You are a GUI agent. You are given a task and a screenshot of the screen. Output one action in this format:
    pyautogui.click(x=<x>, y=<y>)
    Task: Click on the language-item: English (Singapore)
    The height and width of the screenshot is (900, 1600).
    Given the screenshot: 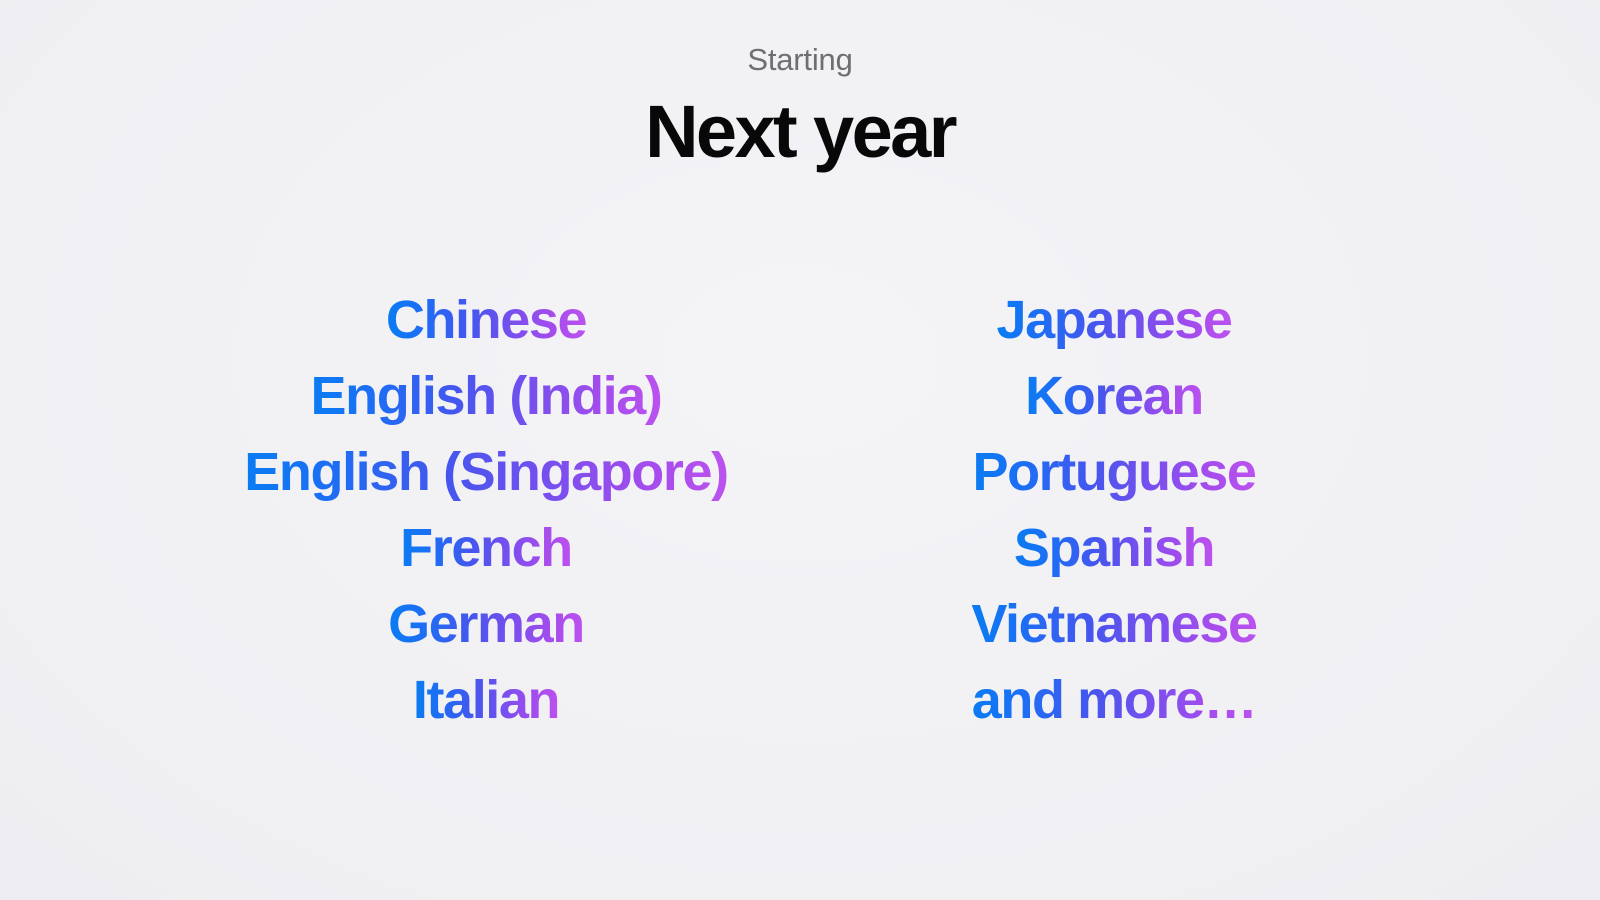 What is the action you would take?
    pyautogui.click(x=486, y=472)
    